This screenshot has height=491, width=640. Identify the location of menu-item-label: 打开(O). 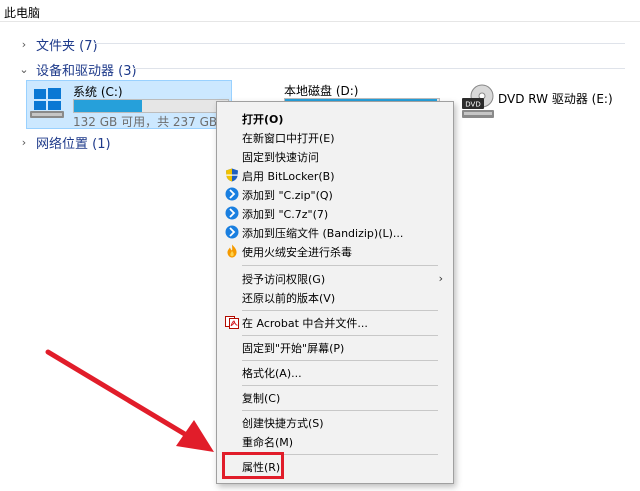
(263, 119).